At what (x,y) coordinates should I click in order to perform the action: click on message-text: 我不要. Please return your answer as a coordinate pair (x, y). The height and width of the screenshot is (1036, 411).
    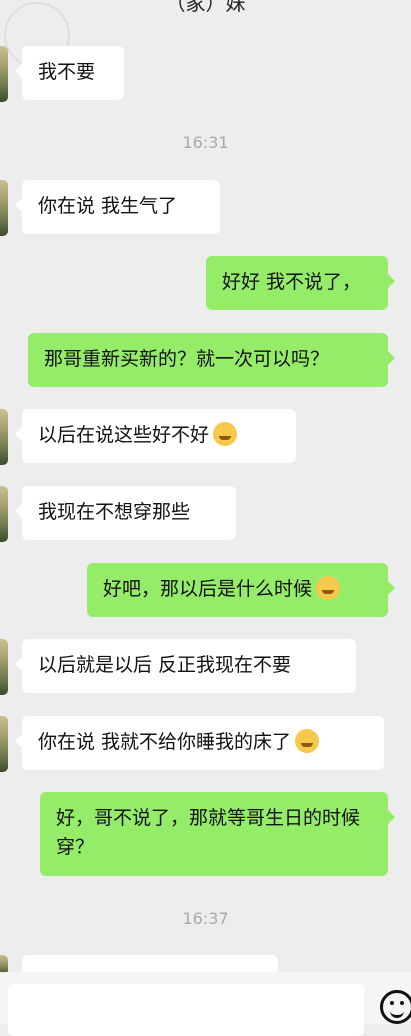
    Looking at the image, I should click on (67, 72).